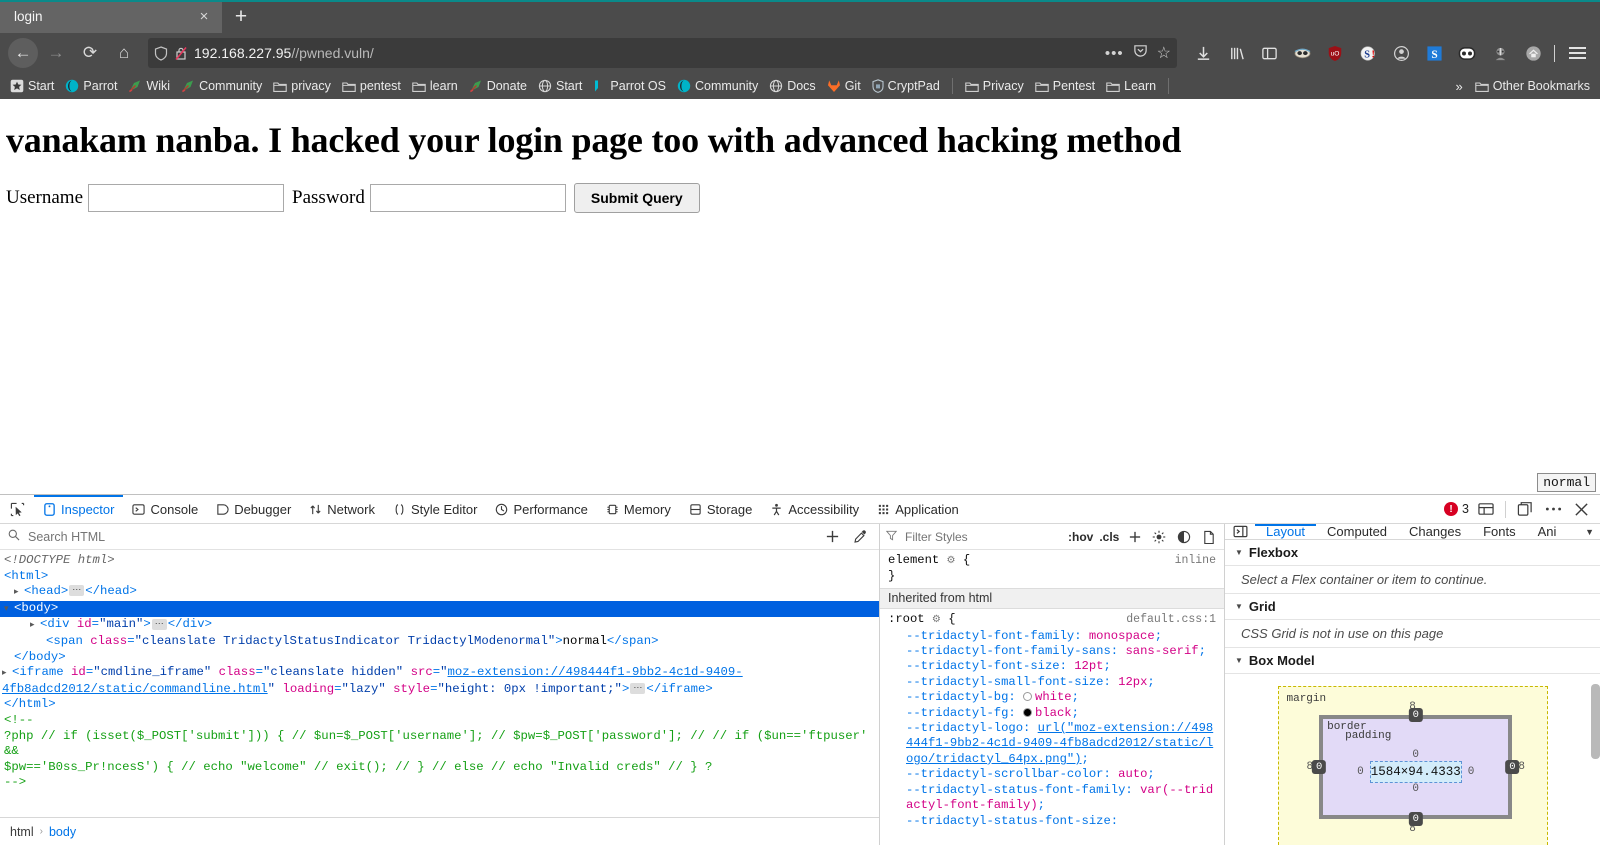 Image resolution: width=1600 pixels, height=845 pixels. What do you see at coordinates (832, 537) in the screenshot?
I see `add-node-icon` at bounding box center [832, 537].